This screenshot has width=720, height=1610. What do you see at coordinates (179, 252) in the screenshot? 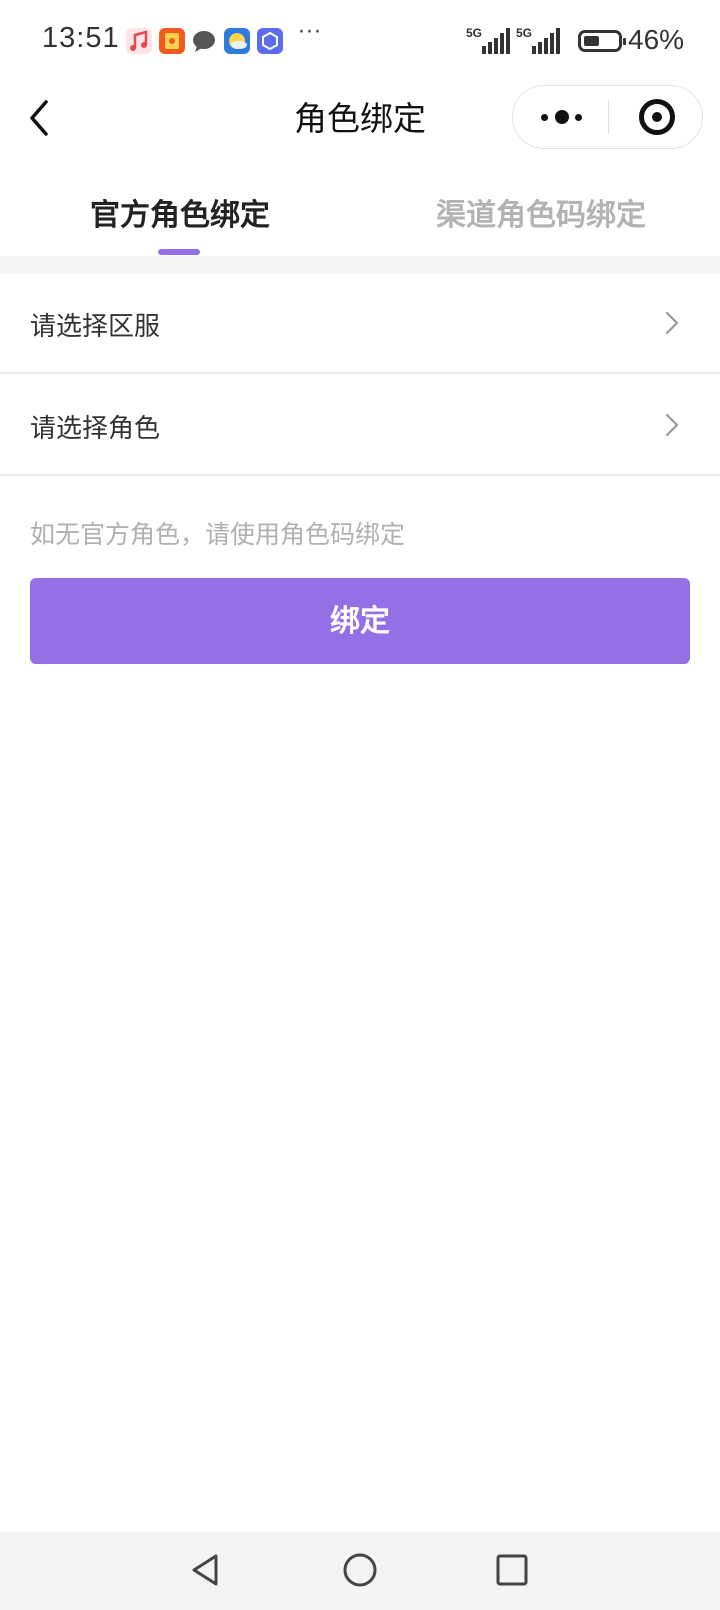
I see `active-tab-indicator` at bounding box center [179, 252].